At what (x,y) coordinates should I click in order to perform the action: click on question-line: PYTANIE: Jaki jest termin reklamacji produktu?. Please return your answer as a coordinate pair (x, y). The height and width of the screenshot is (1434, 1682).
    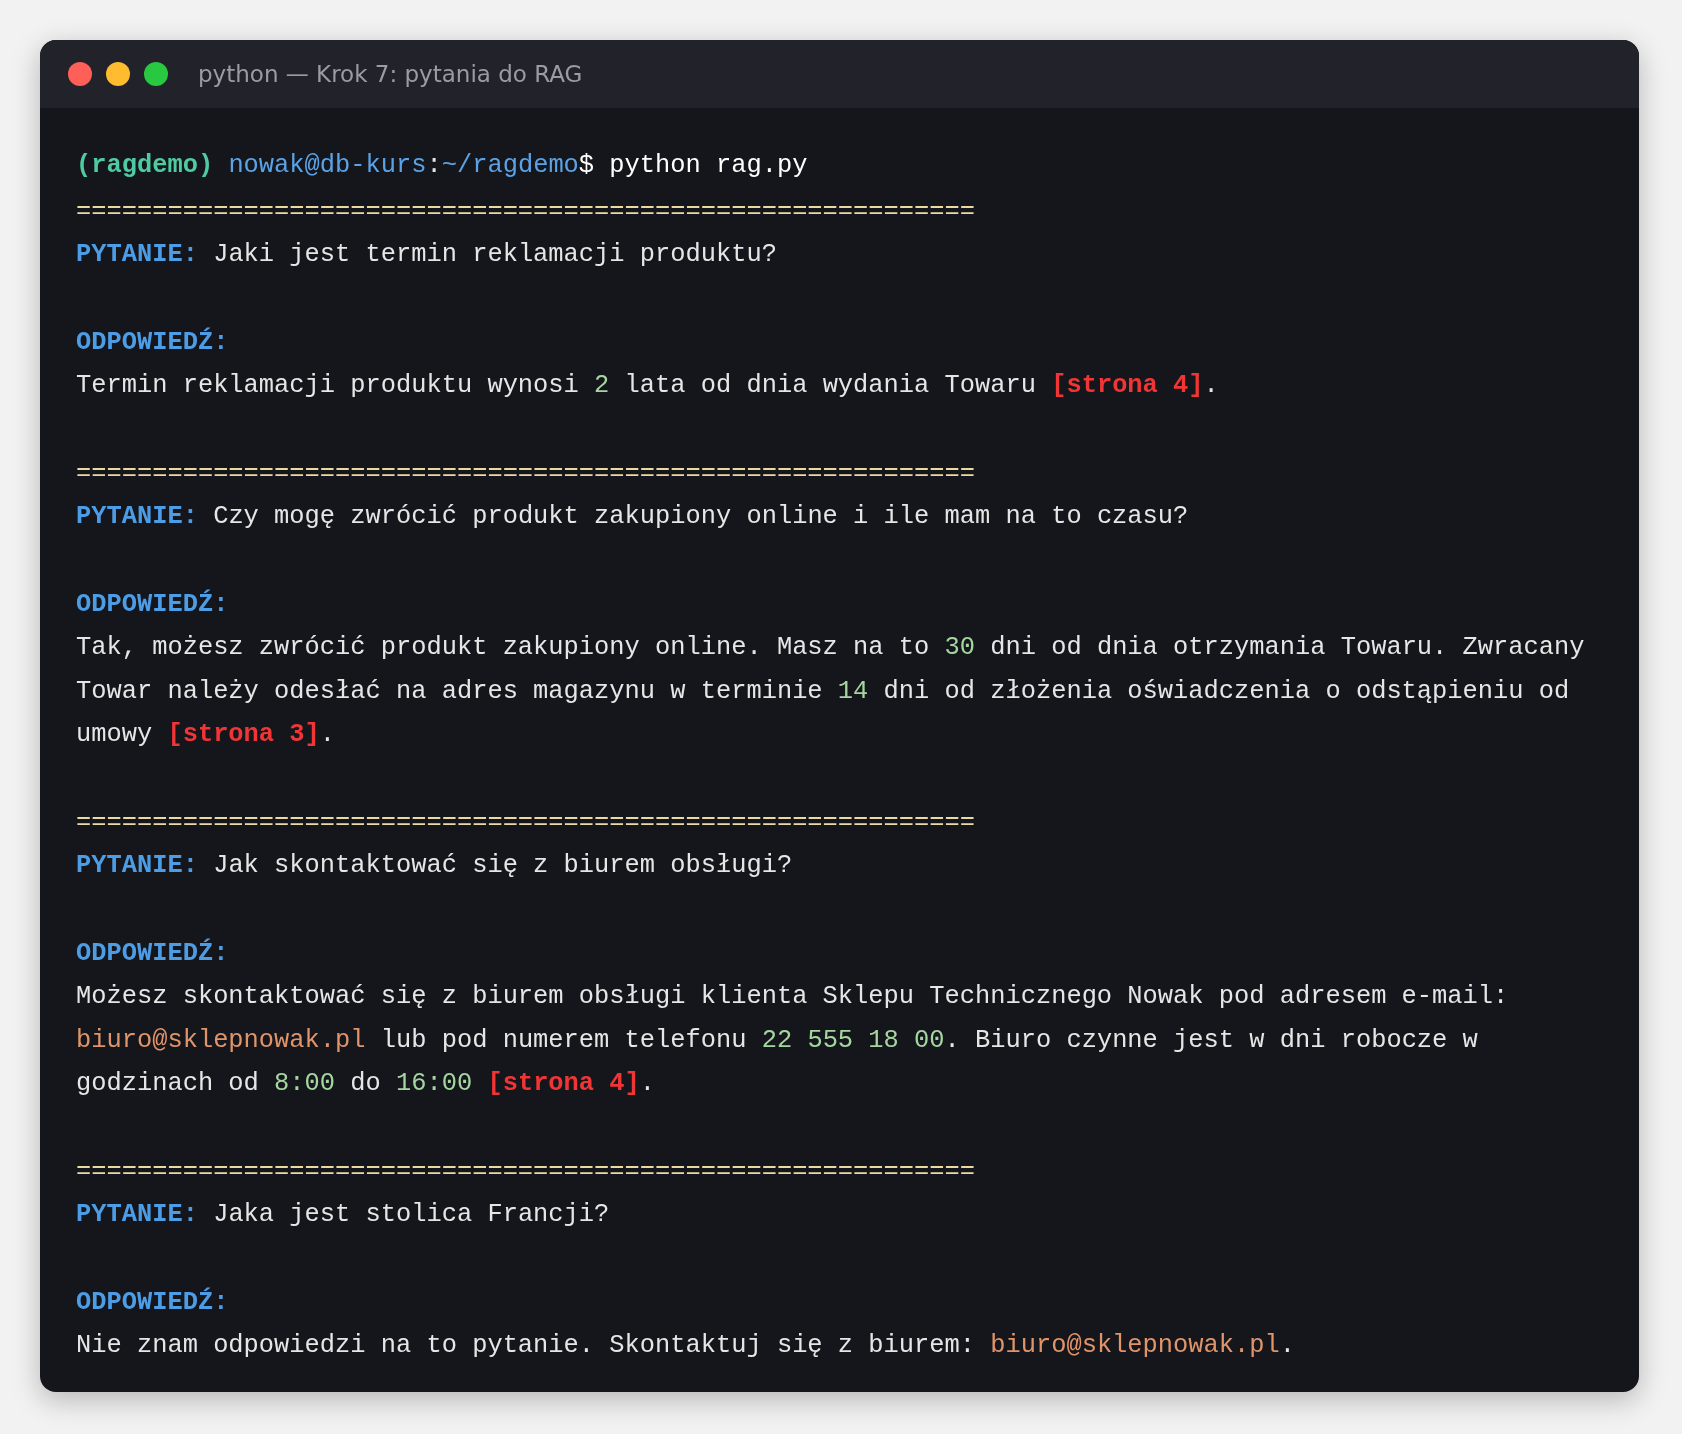
    Looking at the image, I should click on (427, 255).